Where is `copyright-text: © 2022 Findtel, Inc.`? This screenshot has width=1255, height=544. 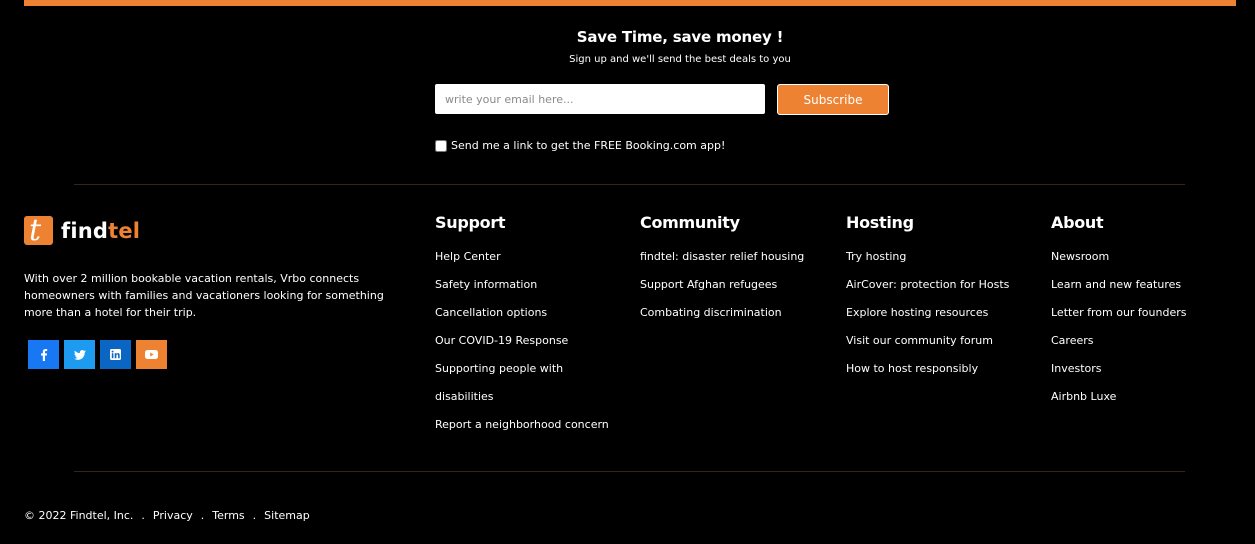 copyright-text: © 2022 Findtel, Inc. is located at coordinates (79, 515).